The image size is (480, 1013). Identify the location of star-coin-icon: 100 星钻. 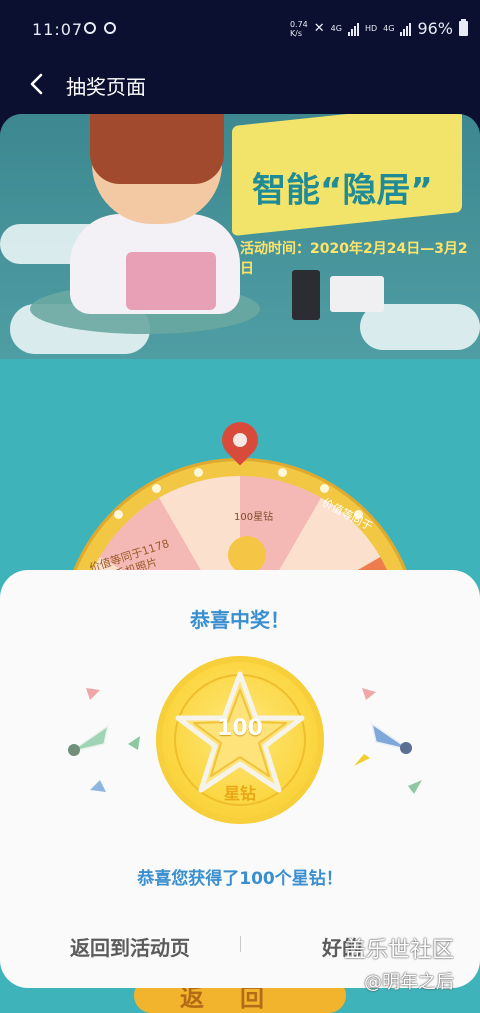
(240, 740).